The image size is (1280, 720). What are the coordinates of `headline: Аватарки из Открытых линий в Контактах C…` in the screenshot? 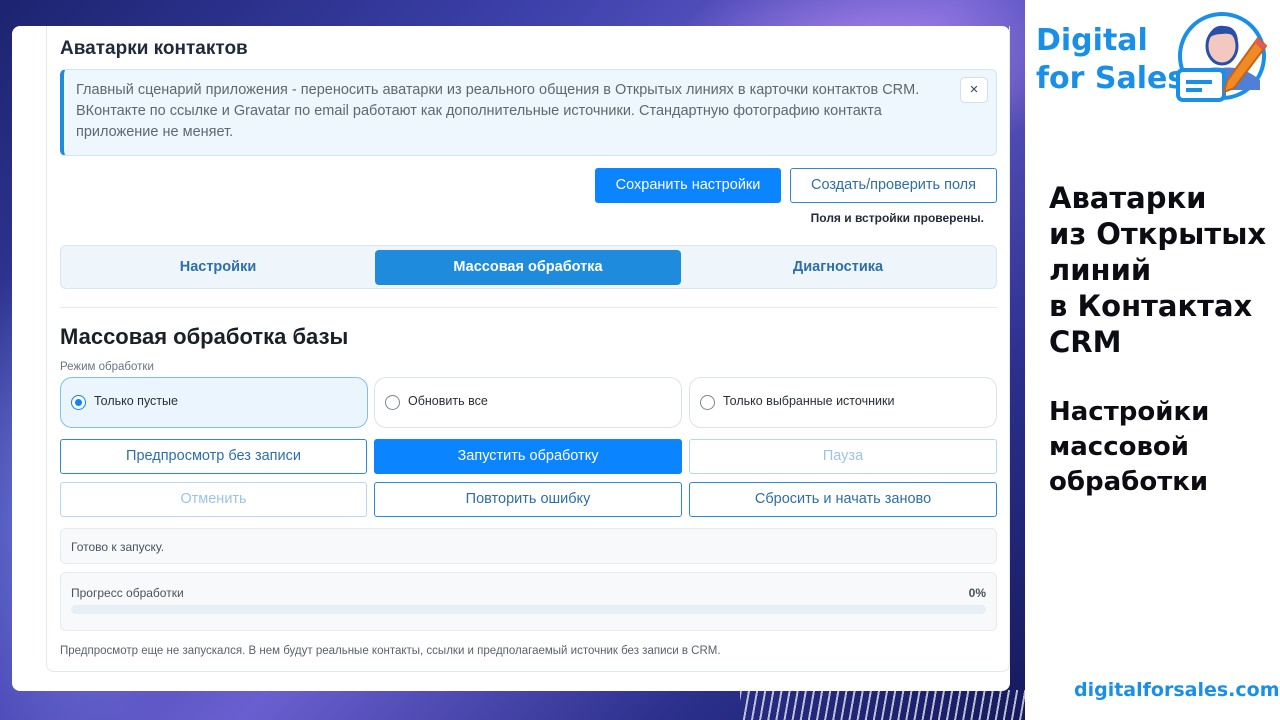 It's located at (1164, 270).